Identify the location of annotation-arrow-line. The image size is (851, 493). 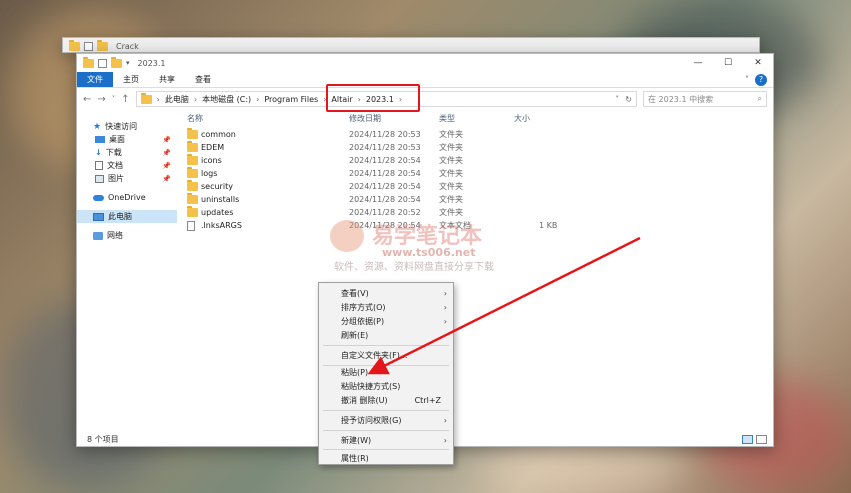
(504, 305).